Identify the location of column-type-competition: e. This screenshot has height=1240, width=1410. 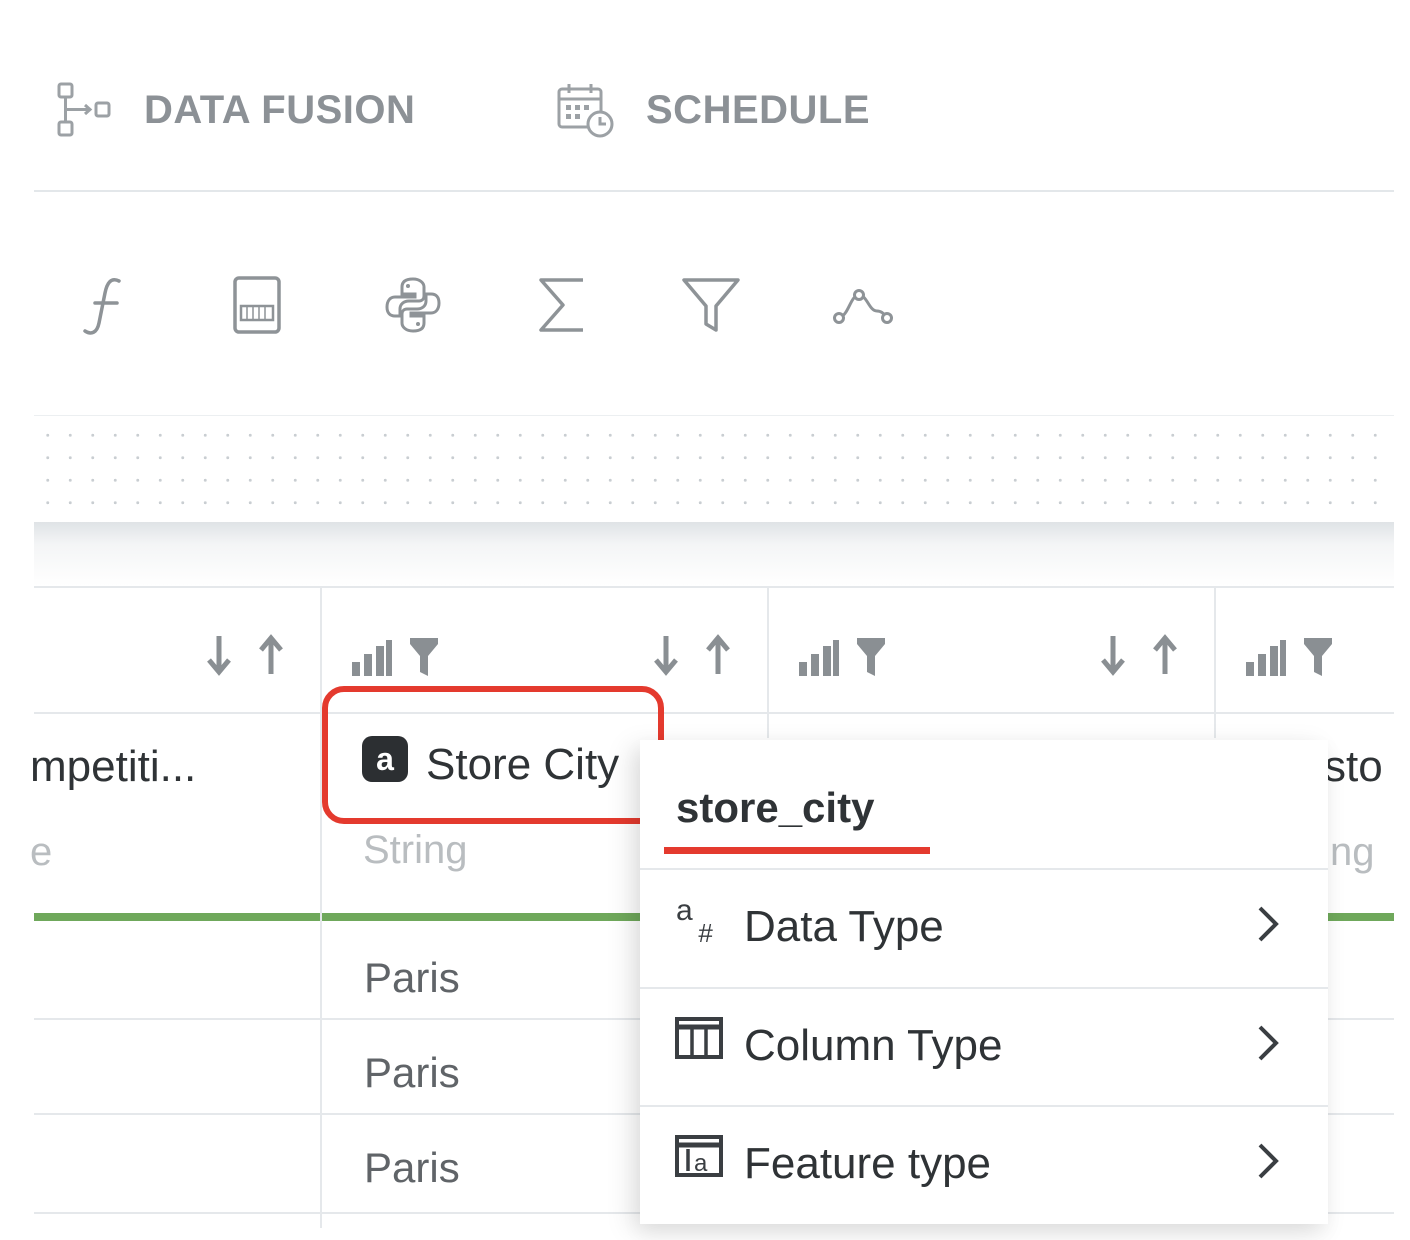
(41, 852).